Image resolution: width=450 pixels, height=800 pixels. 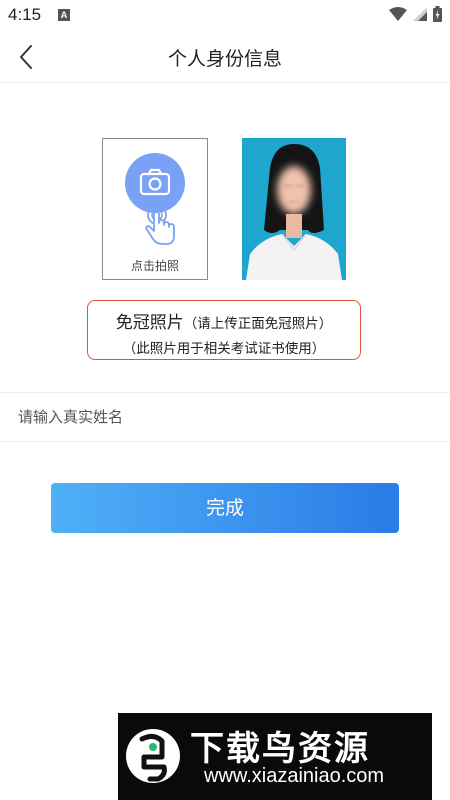 What do you see at coordinates (160, 225) in the screenshot?
I see `tap-hand-icon` at bounding box center [160, 225].